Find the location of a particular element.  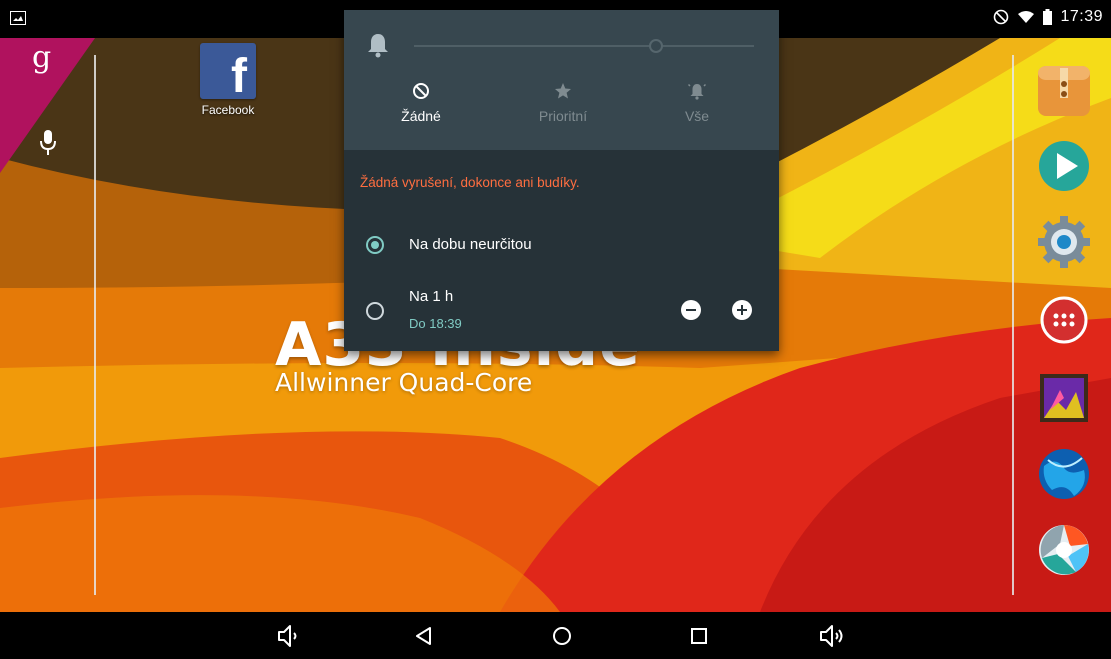

gallery-icon is located at coordinates (1064, 398).